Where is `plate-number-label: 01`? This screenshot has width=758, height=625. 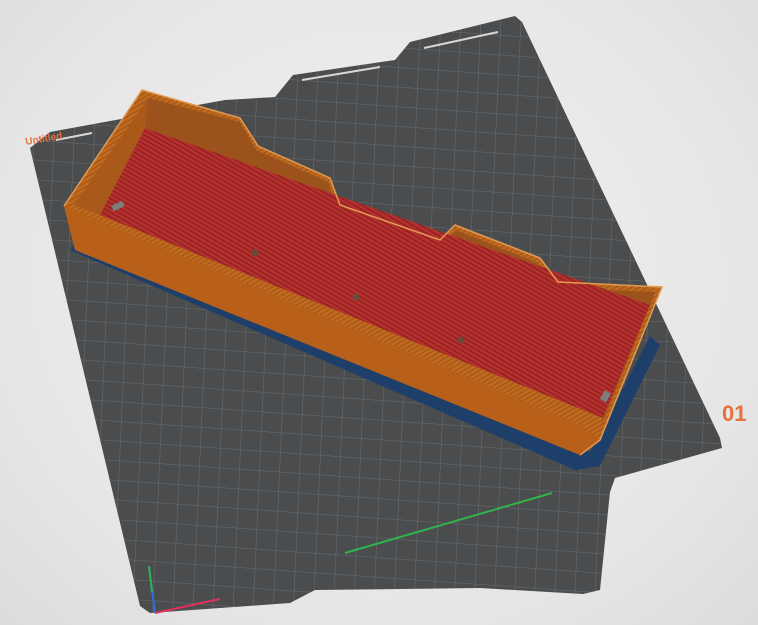
plate-number-label: 01 is located at coordinates (734, 413).